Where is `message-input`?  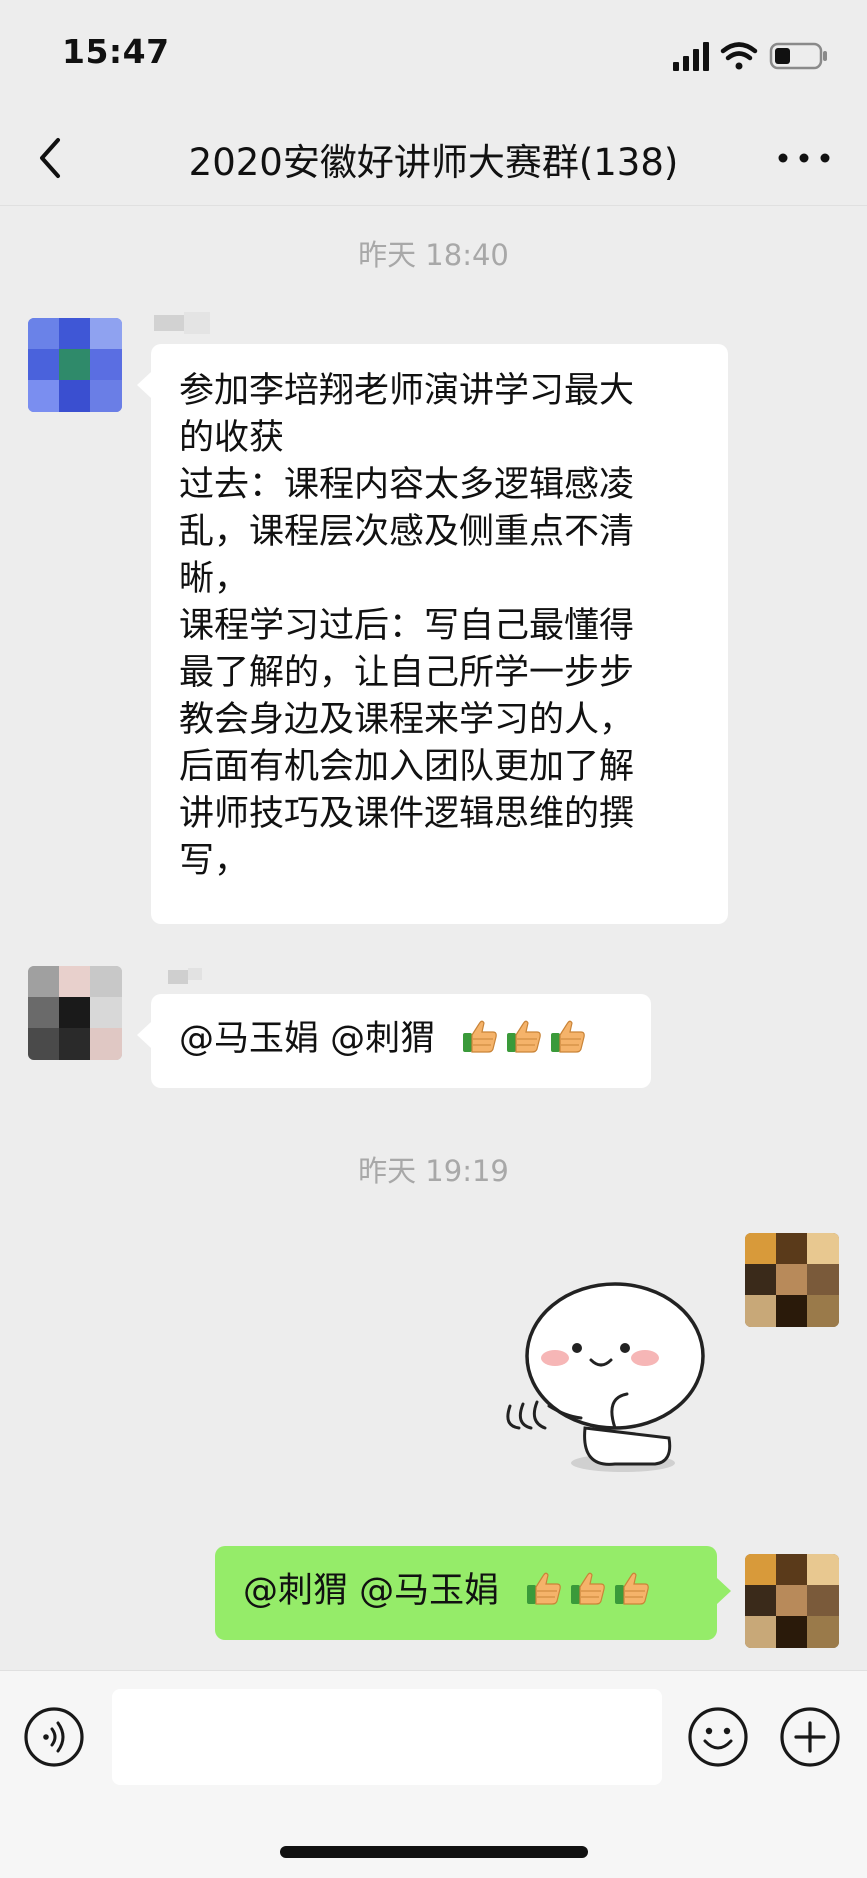 message-input is located at coordinates (387, 1737).